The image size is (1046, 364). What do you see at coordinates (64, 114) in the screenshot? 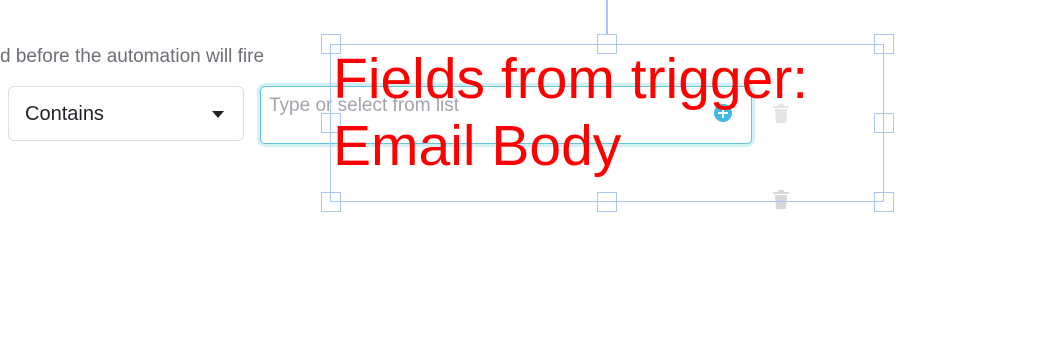
I see `operator-select-value: Contains` at bounding box center [64, 114].